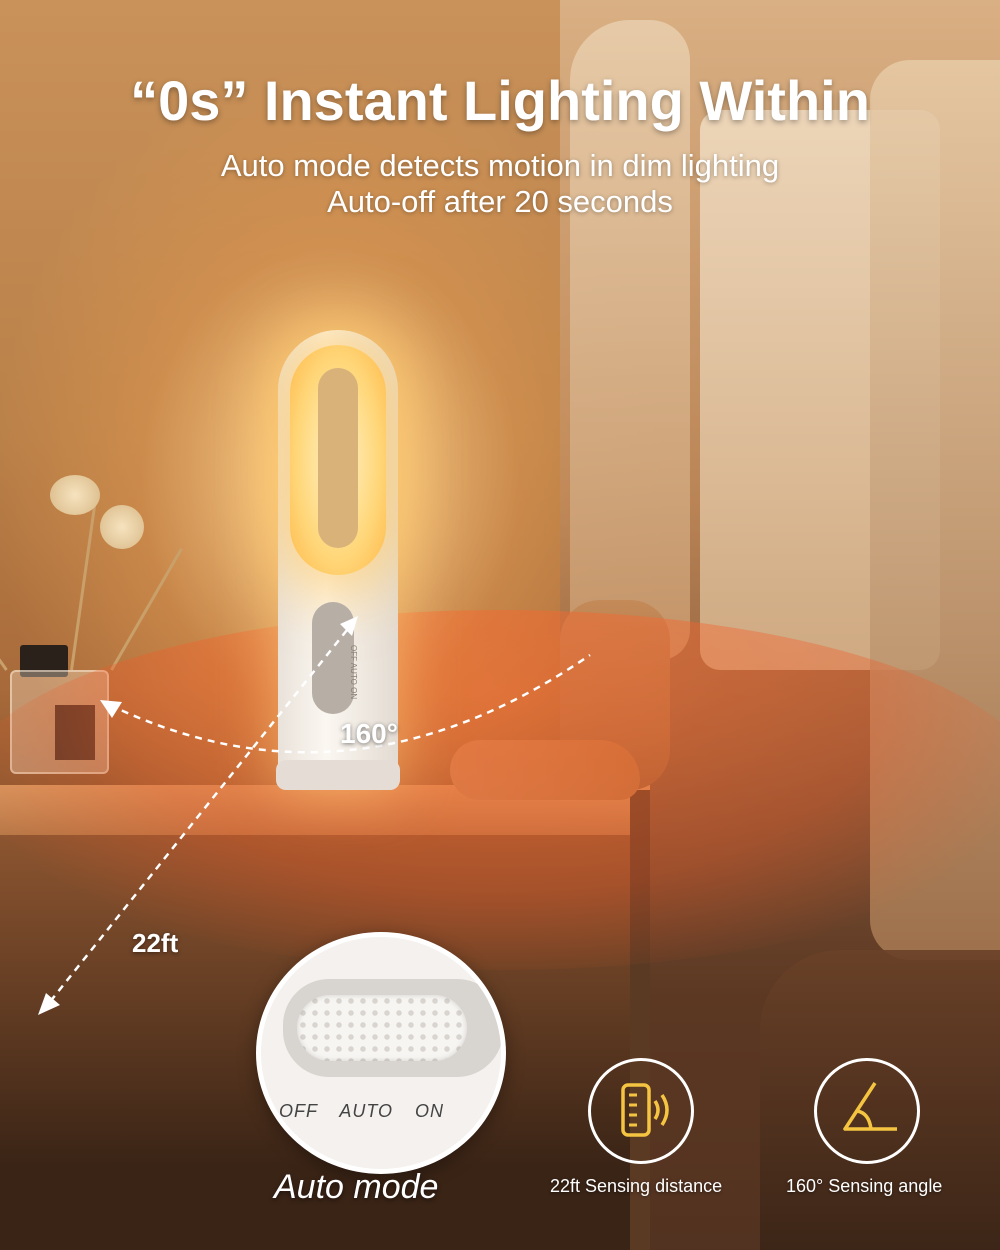  I want to click on distance-line, so click(200, 814).